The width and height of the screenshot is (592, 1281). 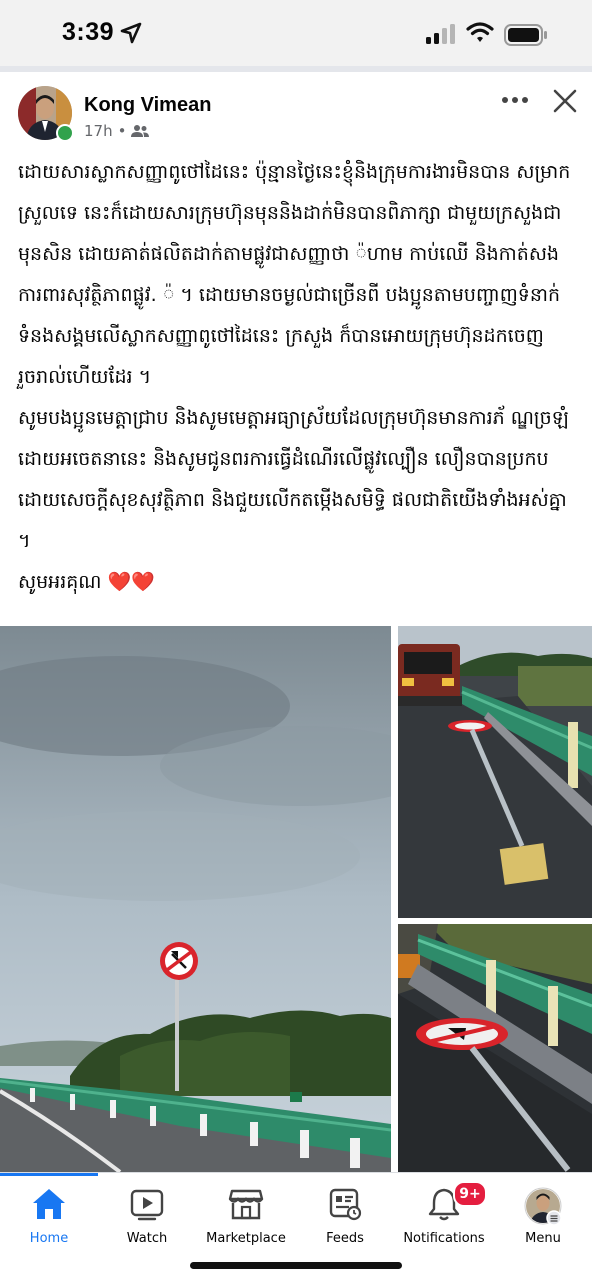 I want to click on top-divider, so click(x=296, y=69).